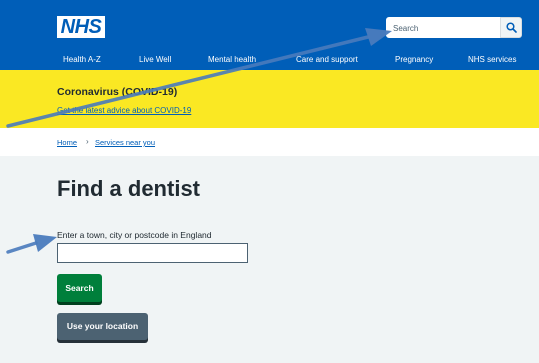 Image resolution: width=539 pixels, height=363 pixels. What do you see at coordinates (327, 59) in the screenshot?
I see `nav-care-and-support: Care and support` at bounding box center [327, 59].